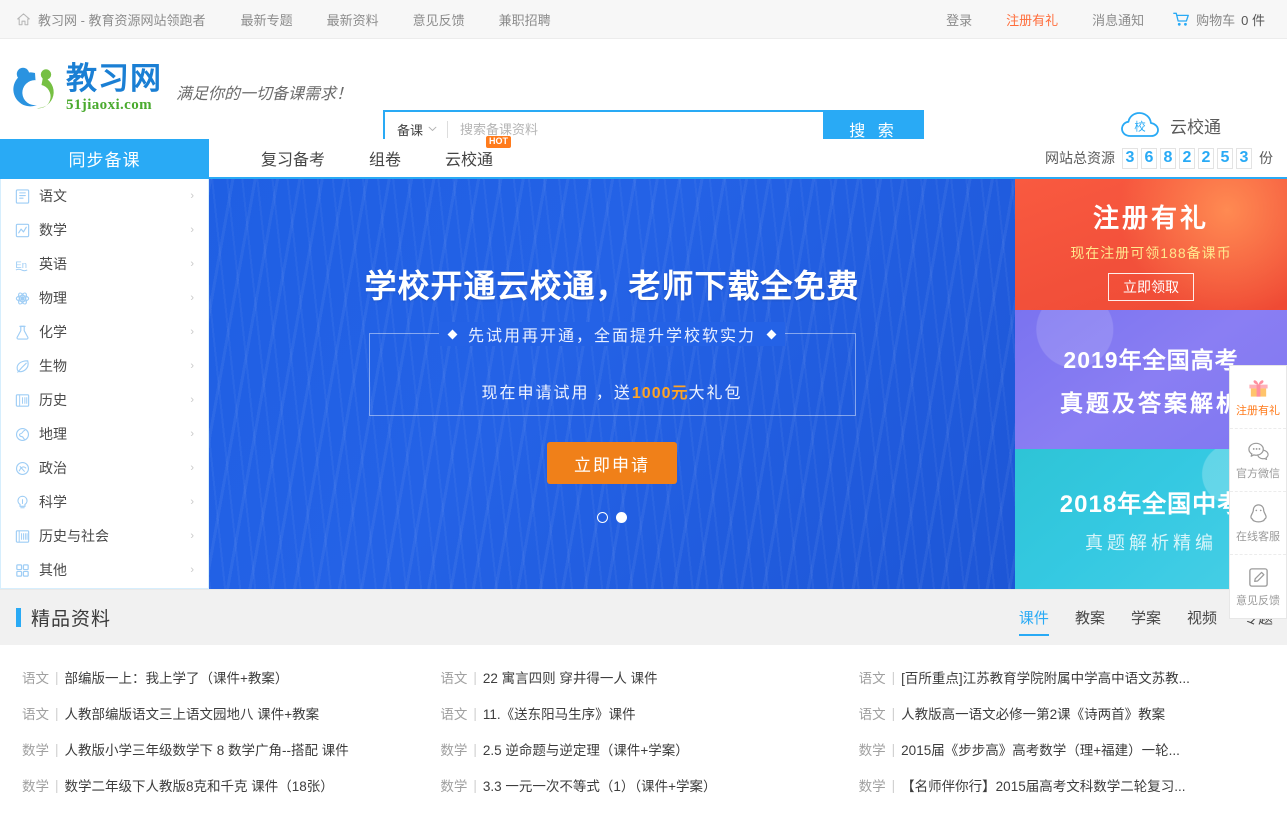 Image resolution: width=1287 pixels, height=823 pixels. Describe the element at coordinates (231, 713) in the screenshot. I see `list-item: 语文 | 人教部编版语文三上语文园地八 课件+教案` at that location.